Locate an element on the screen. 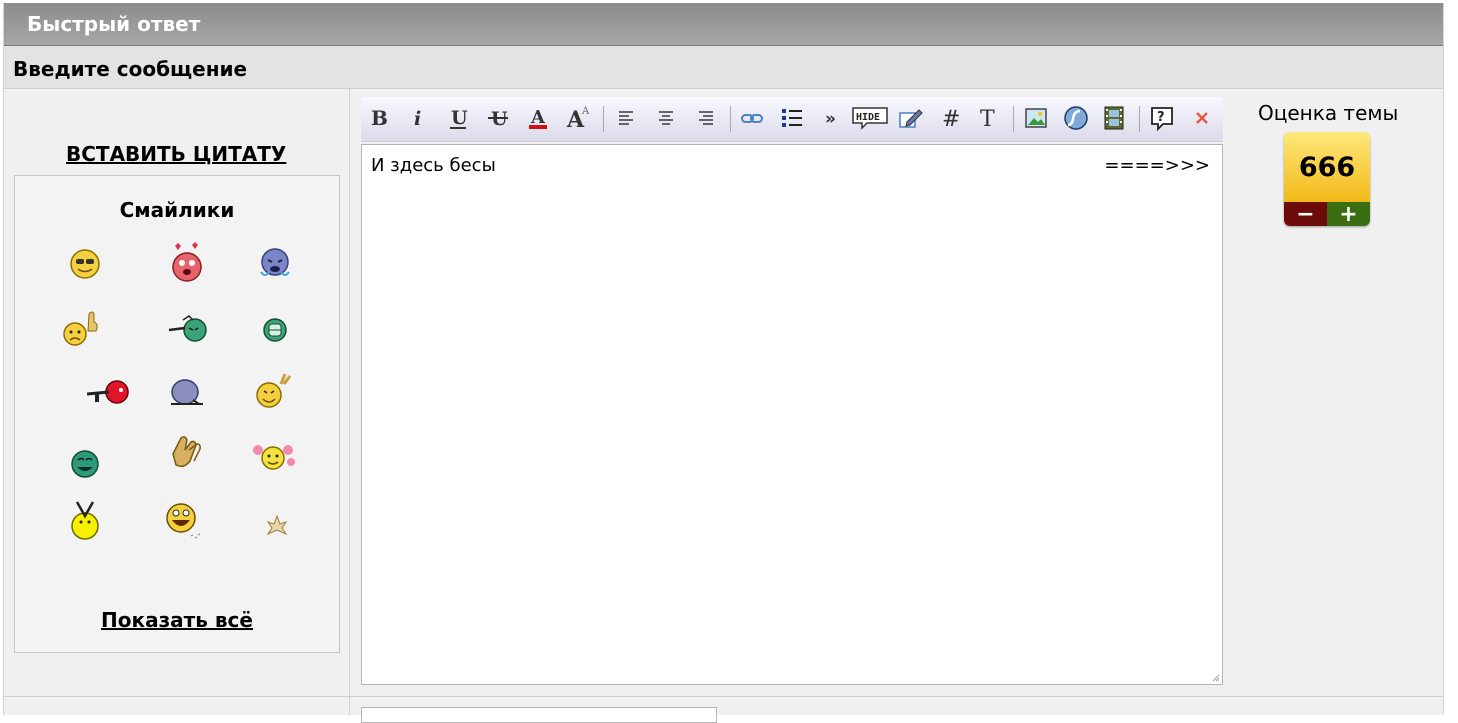  strikethrough-button: U is located at coordinates (498, 118).